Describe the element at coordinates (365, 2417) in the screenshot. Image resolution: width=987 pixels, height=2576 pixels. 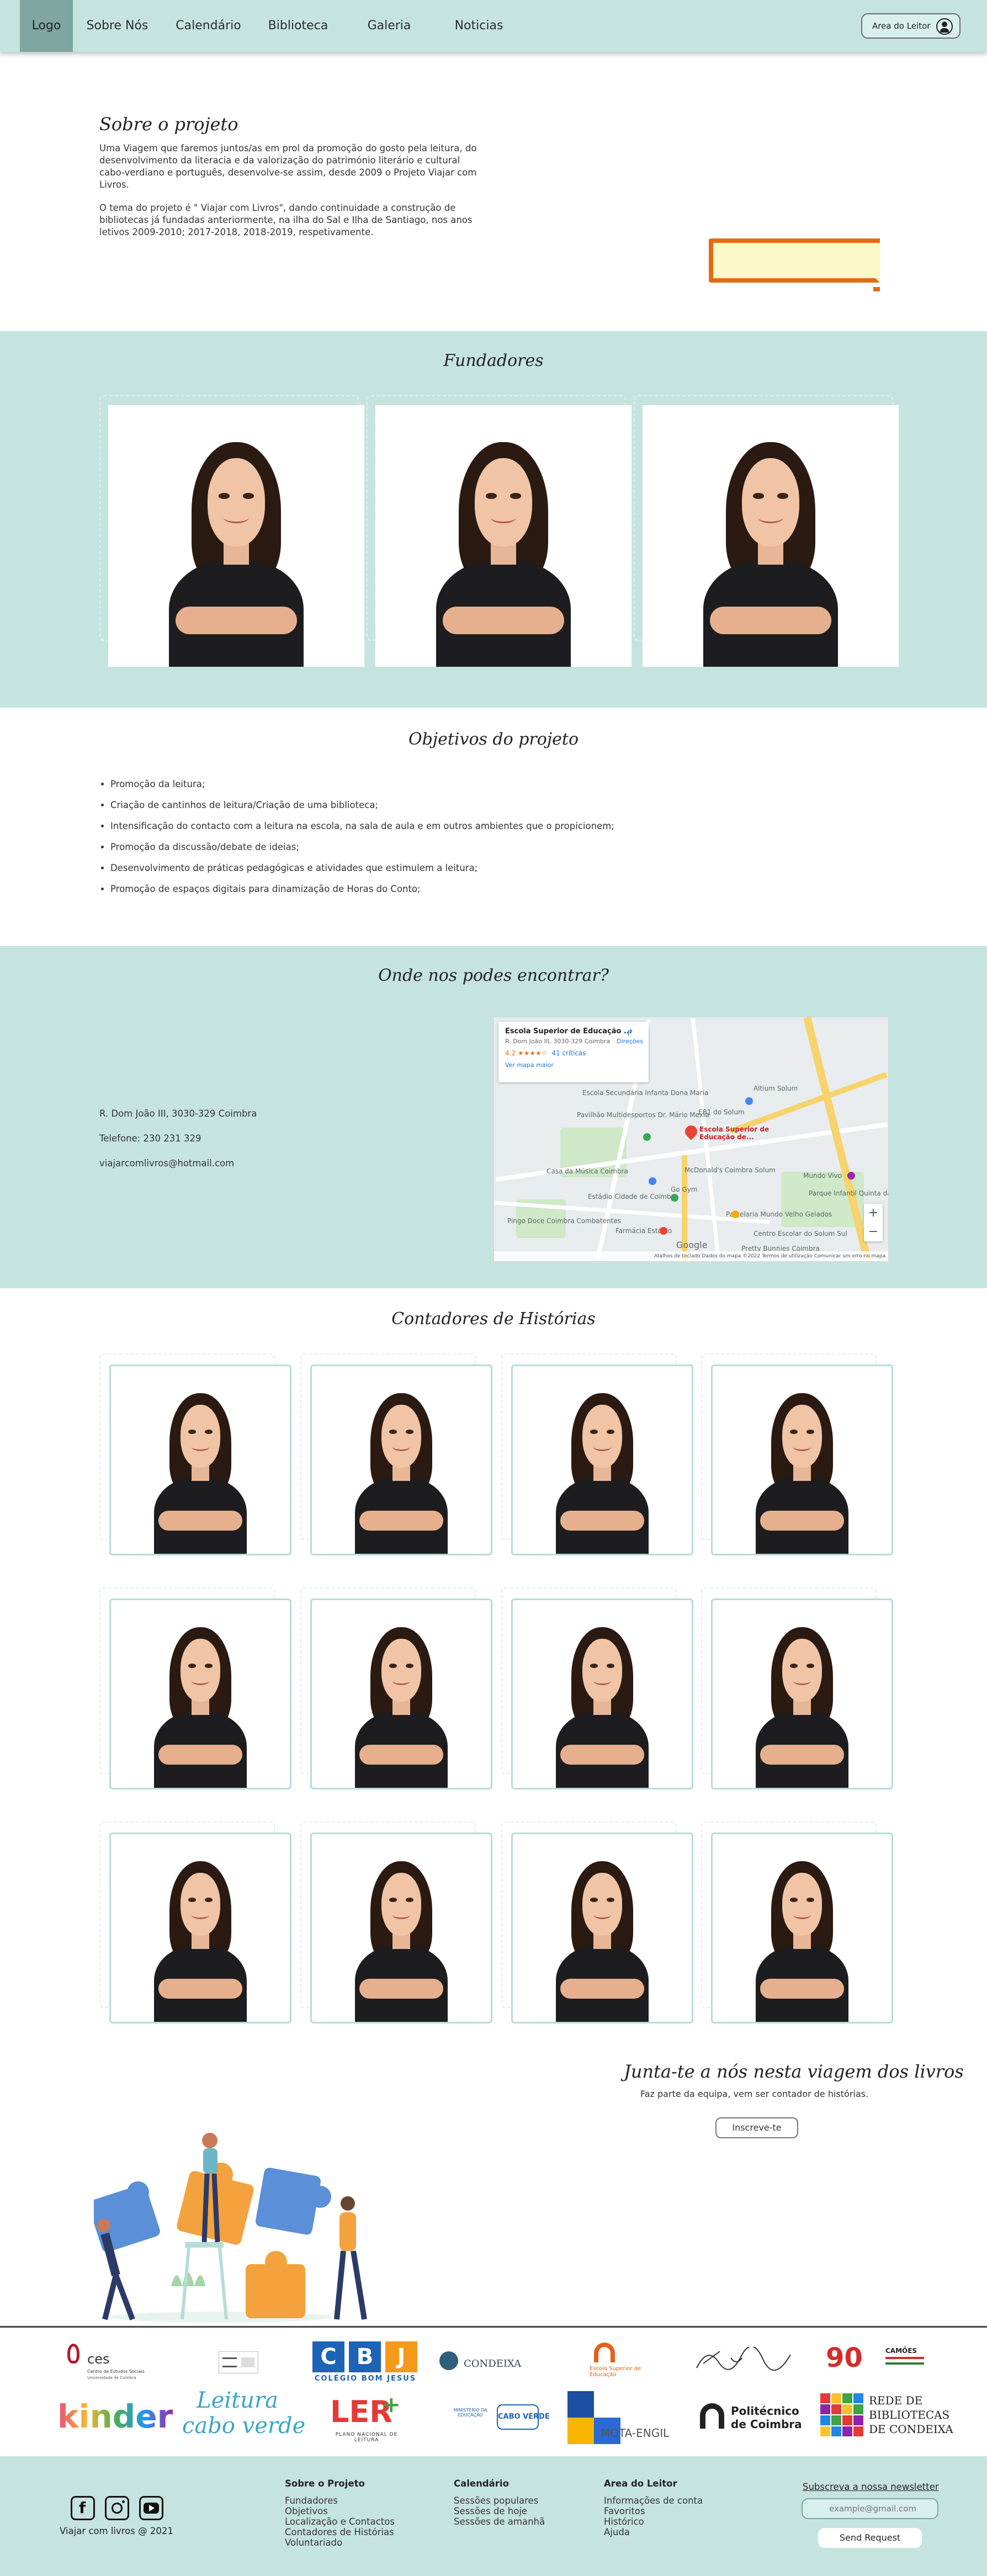
I see `plano-nacional-leitura-logo: LER + PLANO NACIONAL DE LEITURA` at that location.